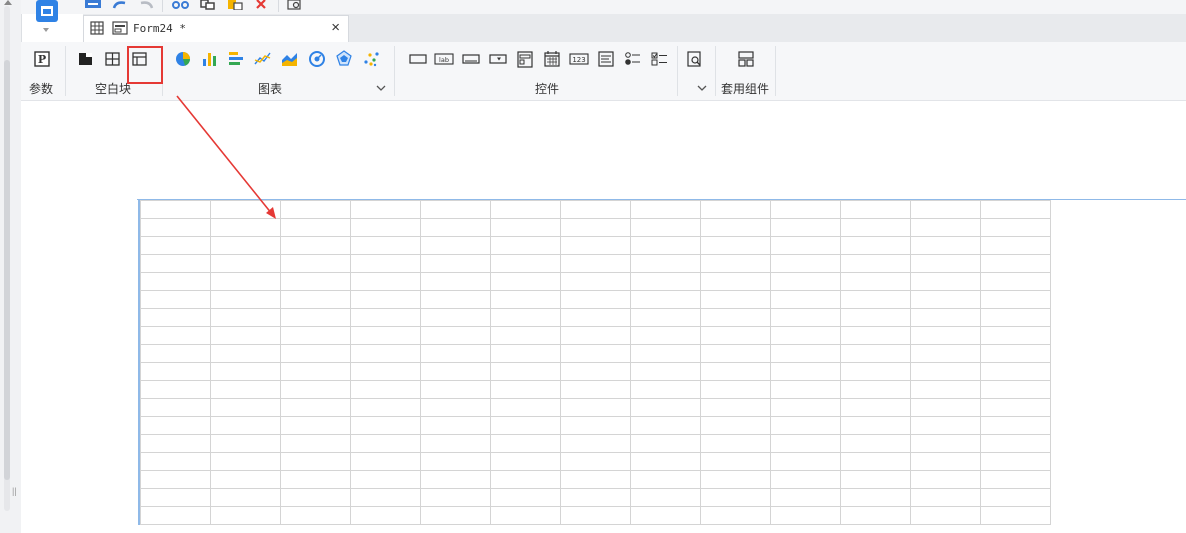 This screenshot has height=533, width=1186. I want to click on logo-menu-chevron-down-icon, so click(46, 30).